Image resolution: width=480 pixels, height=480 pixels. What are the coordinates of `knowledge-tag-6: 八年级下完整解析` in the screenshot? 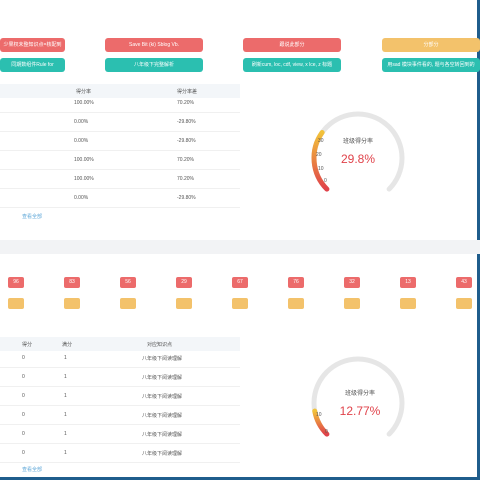 It's located at (154, 65).